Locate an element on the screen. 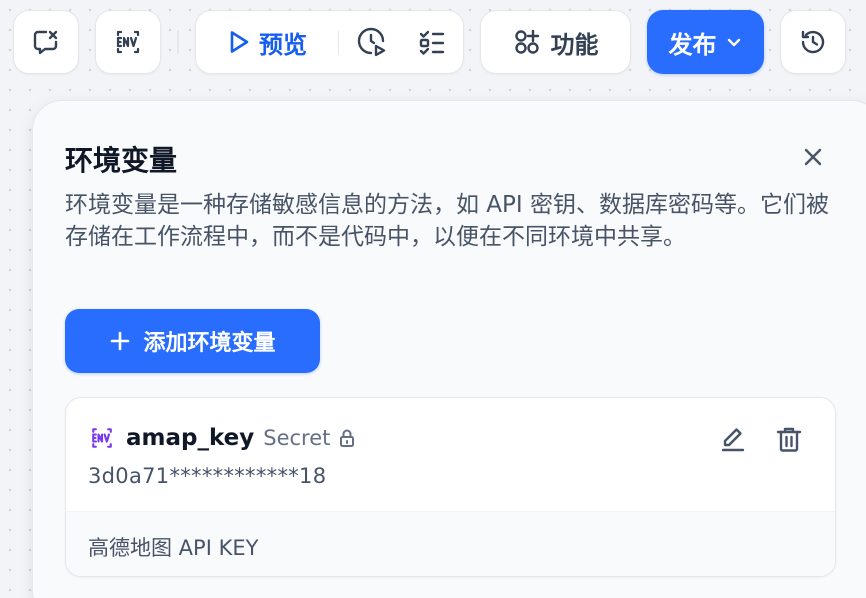 The image size is (866, 598). env-variable-header: amap_key Secret is located at coordinates (222, 438).